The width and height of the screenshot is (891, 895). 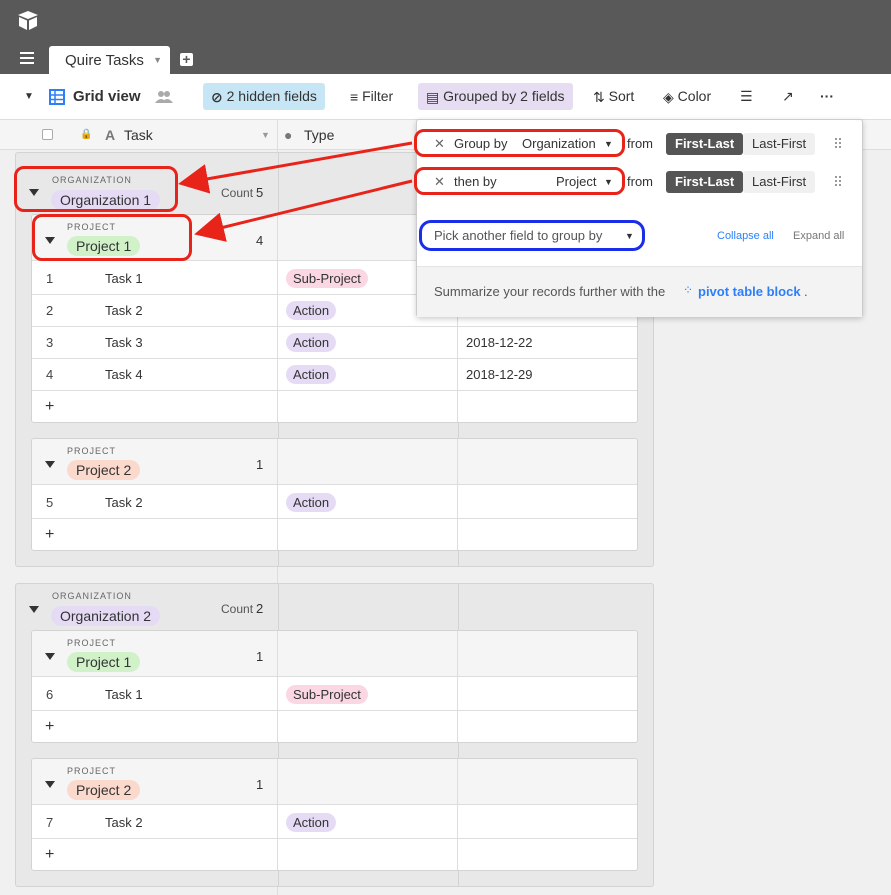 I want to click on annotation-highlight-org, so click(x=96, y=189).